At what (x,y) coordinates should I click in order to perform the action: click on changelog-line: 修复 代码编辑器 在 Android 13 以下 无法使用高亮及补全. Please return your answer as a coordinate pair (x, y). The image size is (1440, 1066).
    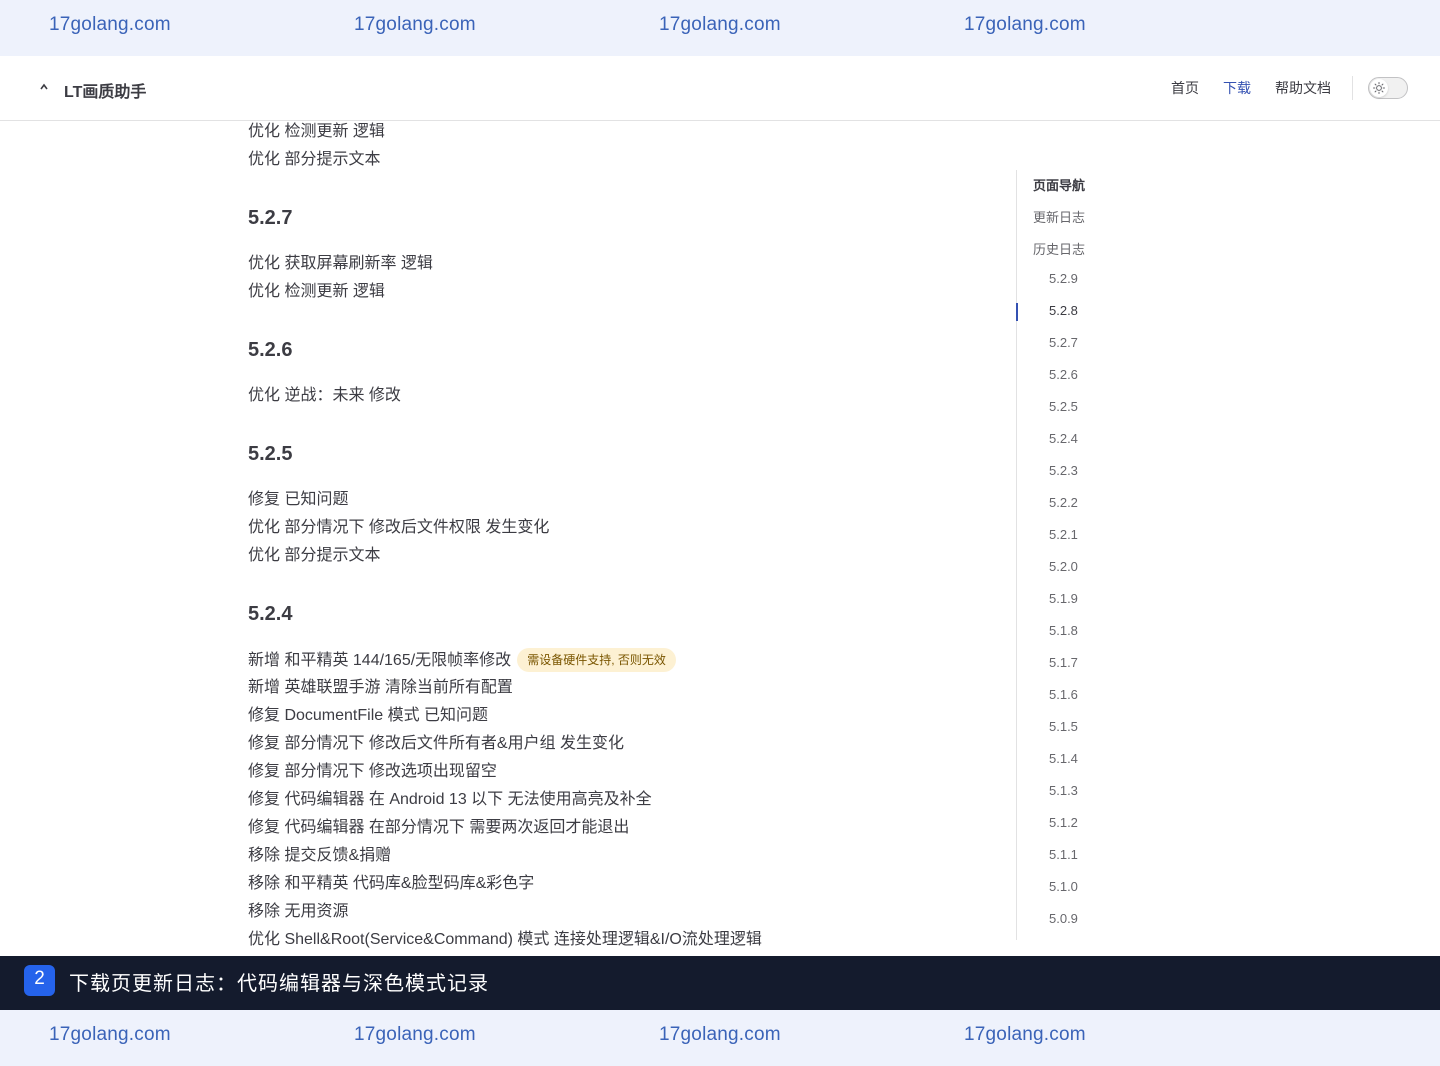
    Looking at the image, I should click on (450, 799).